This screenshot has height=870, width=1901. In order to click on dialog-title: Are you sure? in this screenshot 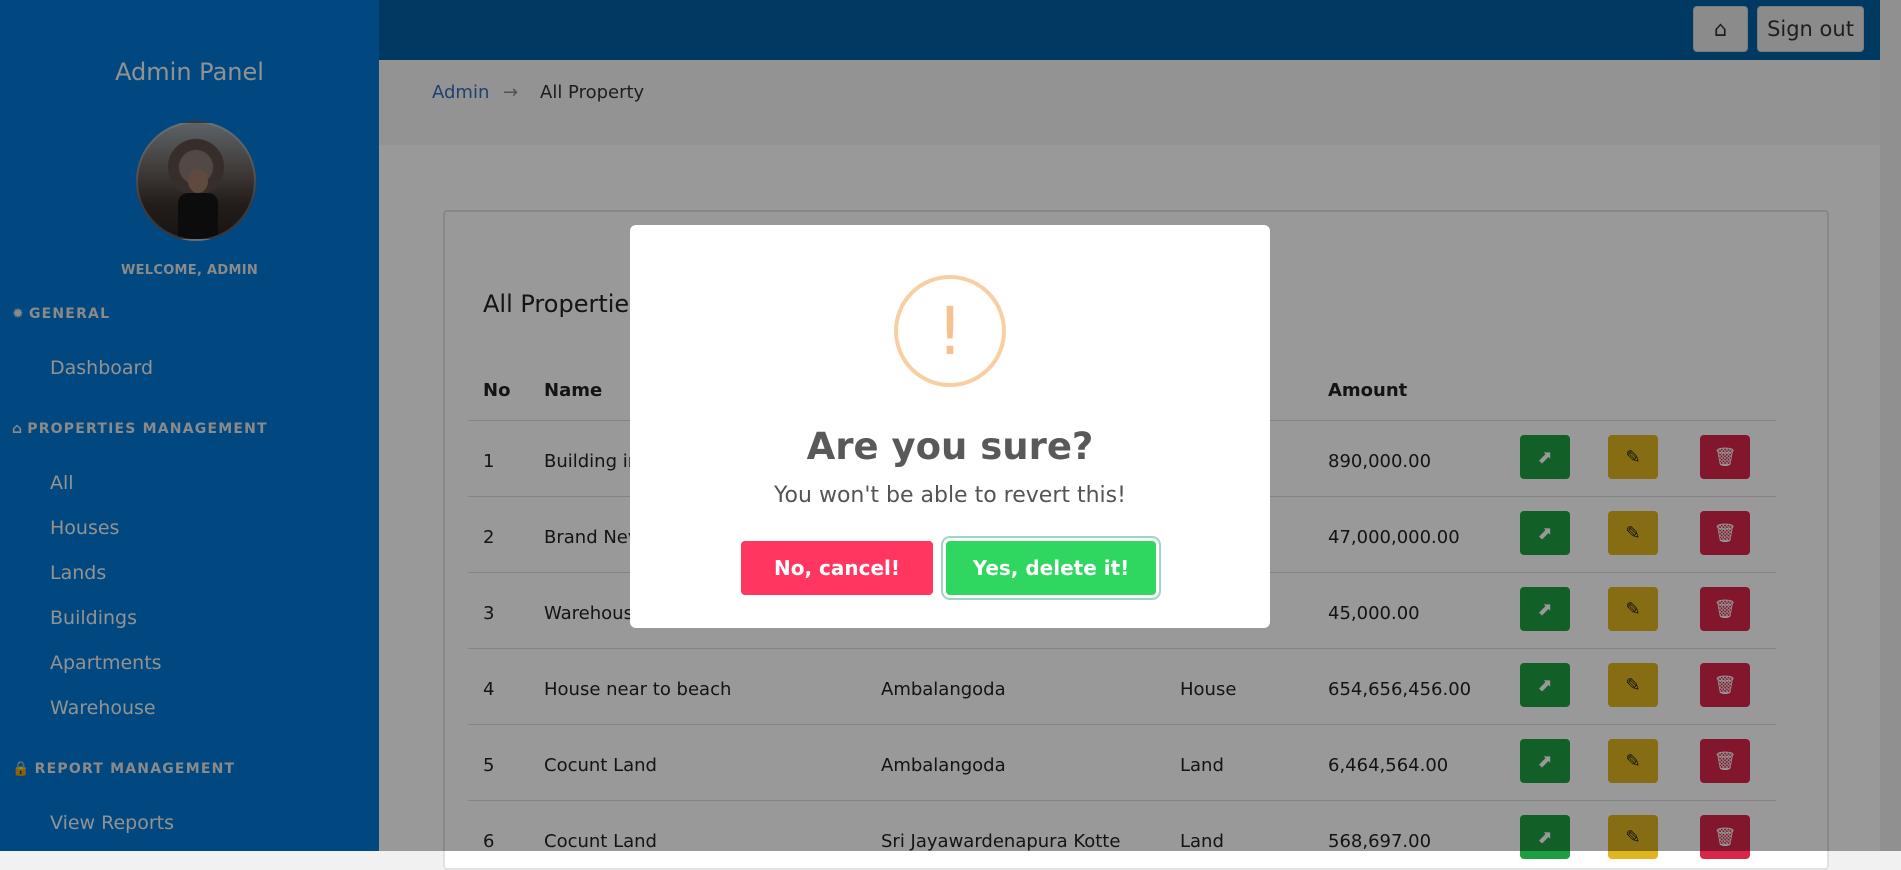, I will do `click(950, 446)`.